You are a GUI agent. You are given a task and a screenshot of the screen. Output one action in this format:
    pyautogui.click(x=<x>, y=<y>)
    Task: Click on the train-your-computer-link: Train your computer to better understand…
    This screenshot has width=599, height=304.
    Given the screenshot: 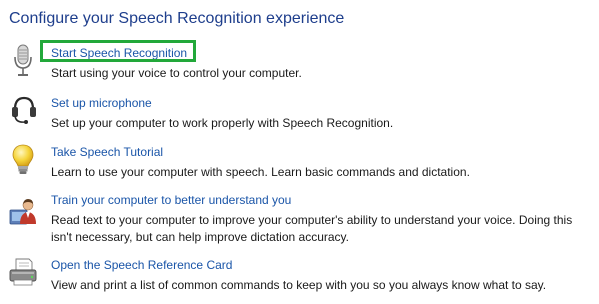 What is the action you would take?
    pyautogui.click(x=171, y=200)
    